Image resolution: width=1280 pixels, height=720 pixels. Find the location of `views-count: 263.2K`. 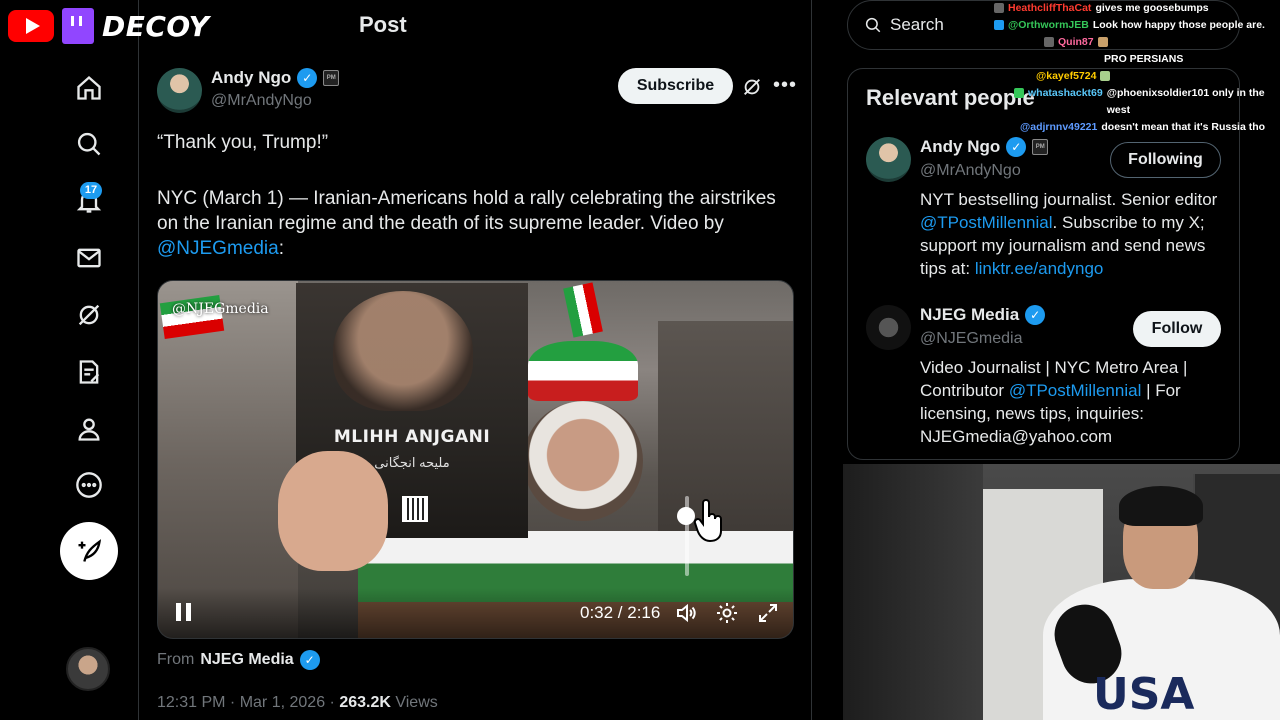

views-count: 263.2K is located at coordinates (365, 702).